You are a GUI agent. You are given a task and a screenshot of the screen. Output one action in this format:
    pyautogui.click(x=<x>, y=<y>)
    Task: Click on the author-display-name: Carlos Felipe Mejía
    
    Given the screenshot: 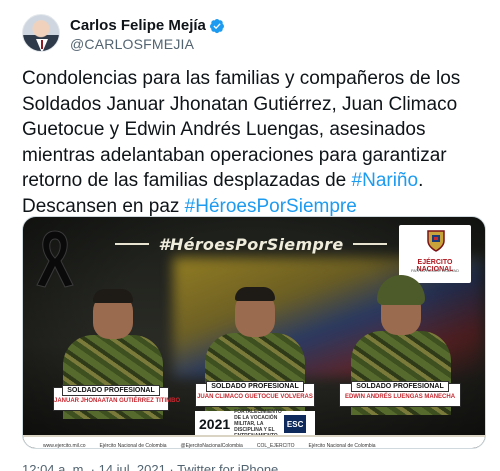 What is the action you would take?
    pyautogui.click(x=138, y=25)
    